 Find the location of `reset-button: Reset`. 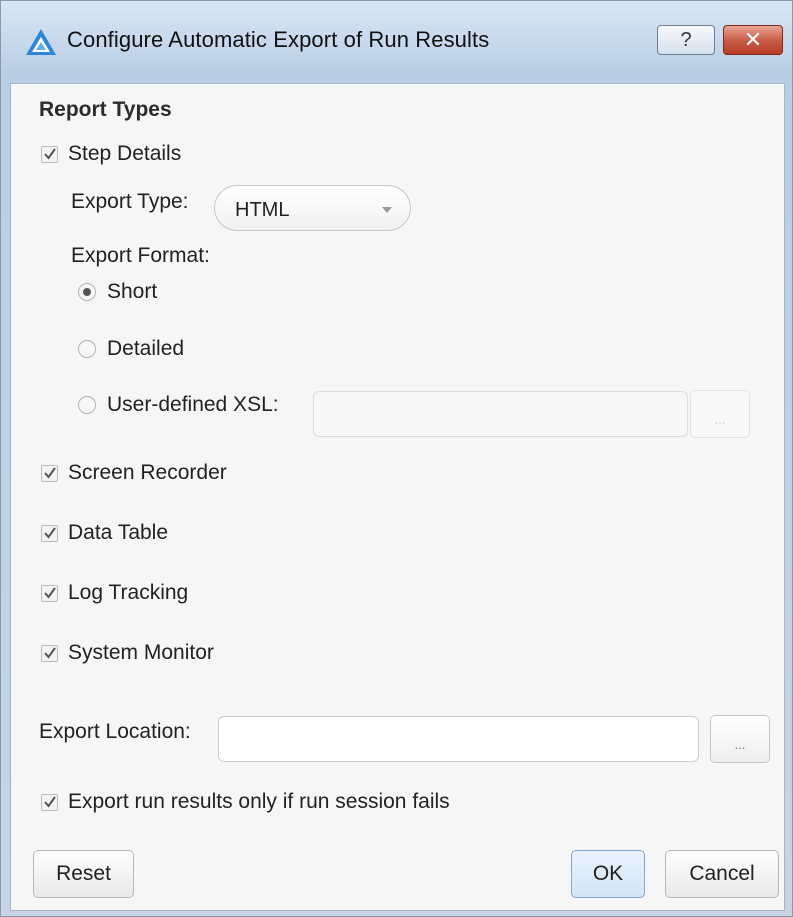

reset-button: Reset is located at coordinates (83, 874).